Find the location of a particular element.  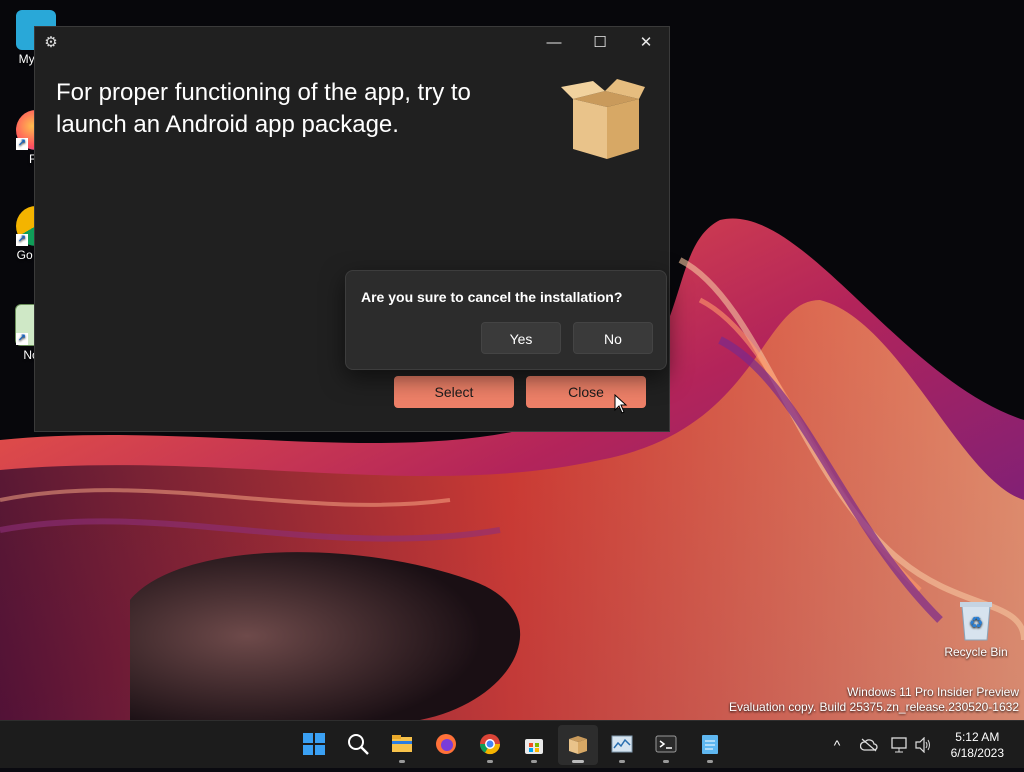

taskbar-chrome is located at coordinates (490, 745).